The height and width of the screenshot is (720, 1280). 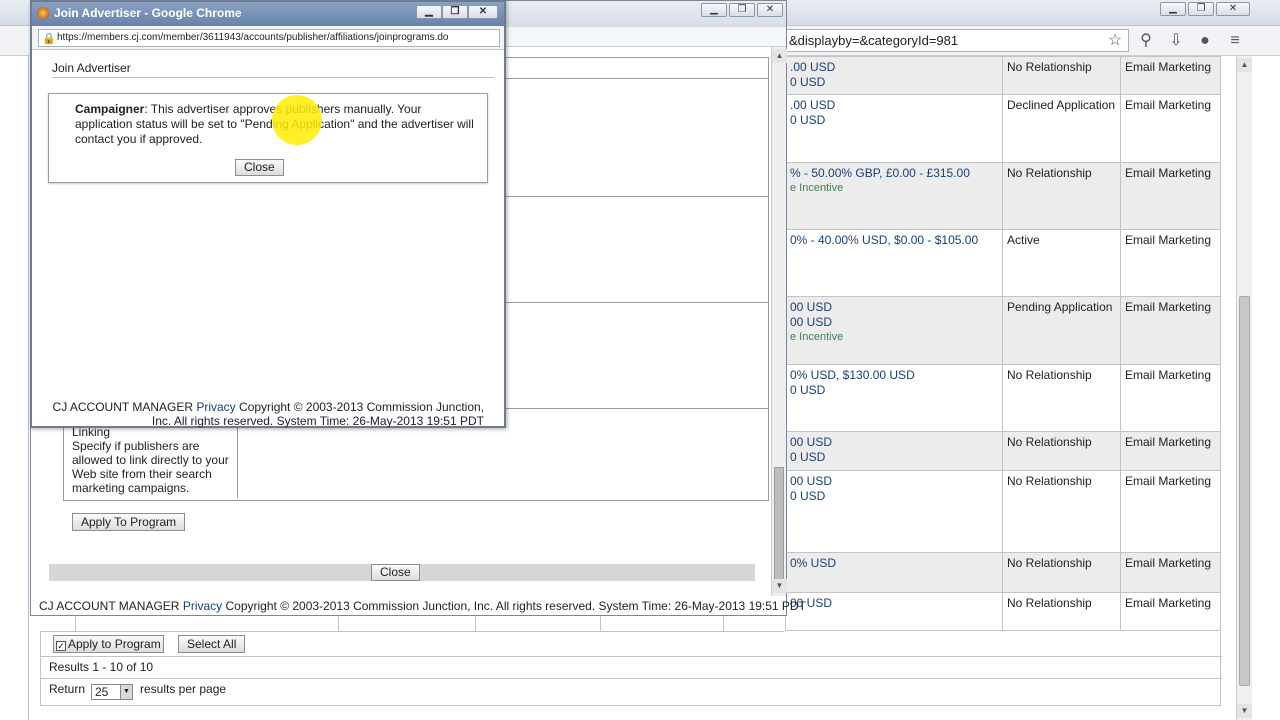 What do you see at coordinates (114, 644) in the screenshot?
I see `apply-label: Apply to Program` at bounding box center [114, 644].